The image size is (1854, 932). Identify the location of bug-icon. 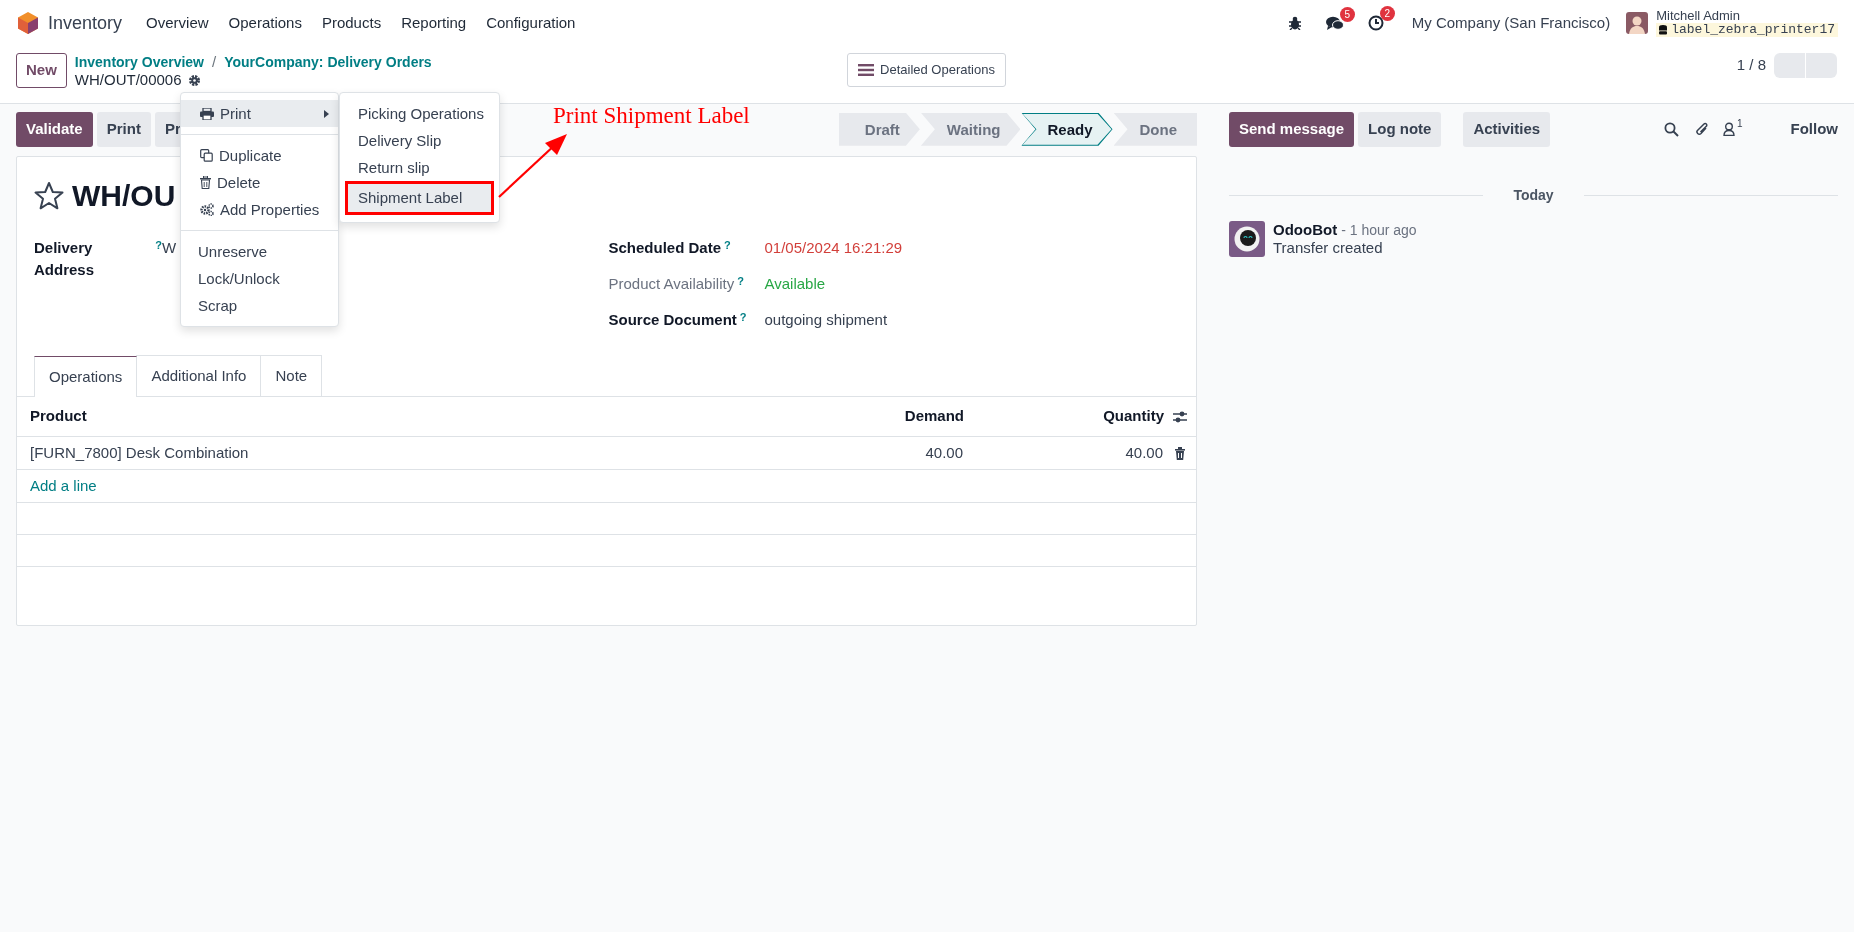
(1294, 23).